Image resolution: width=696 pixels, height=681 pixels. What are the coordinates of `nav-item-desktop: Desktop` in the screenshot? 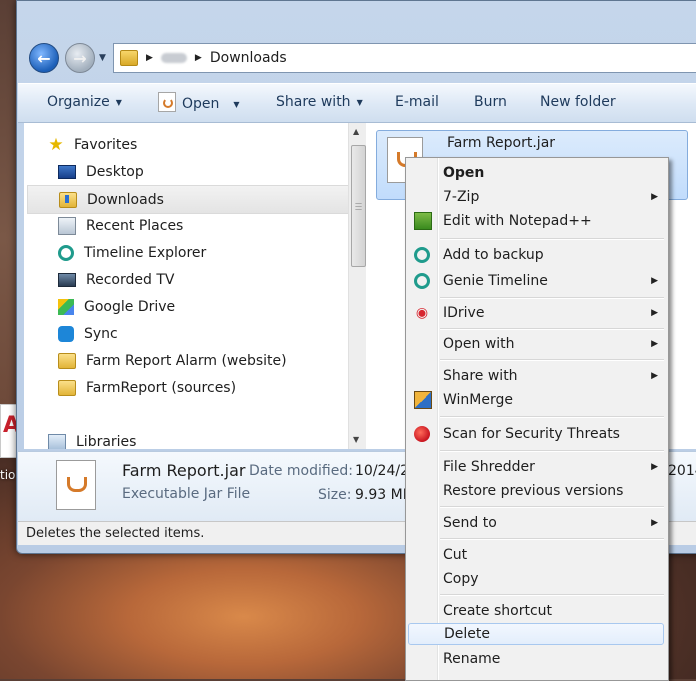 It's located at (206, 171).